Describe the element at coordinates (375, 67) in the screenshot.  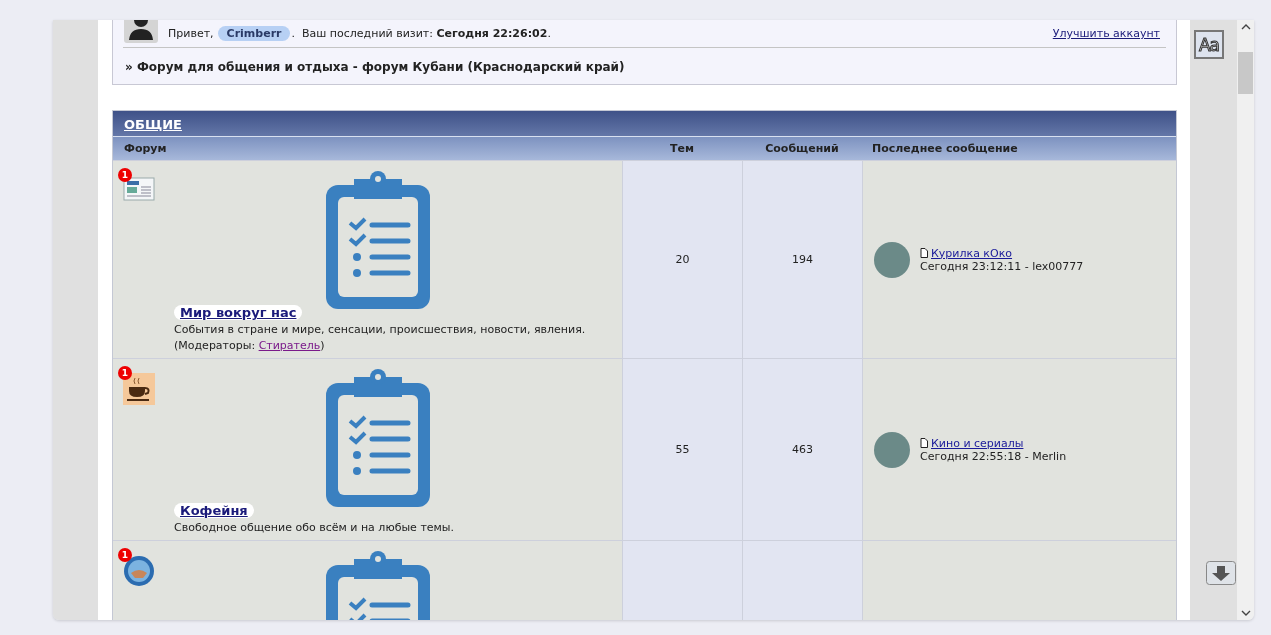
I see `breadcrumb: » Форум для общения и отдыха - форум Кубани (Краснодарский край)` at that location.